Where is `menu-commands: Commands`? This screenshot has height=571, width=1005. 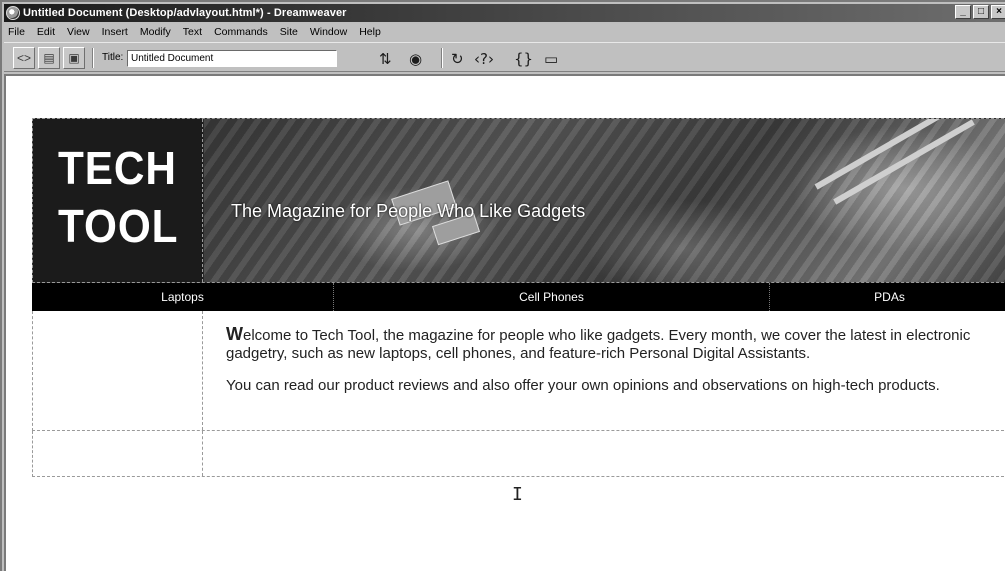
menu-commands: Commands is located at coordinates (241, 32).